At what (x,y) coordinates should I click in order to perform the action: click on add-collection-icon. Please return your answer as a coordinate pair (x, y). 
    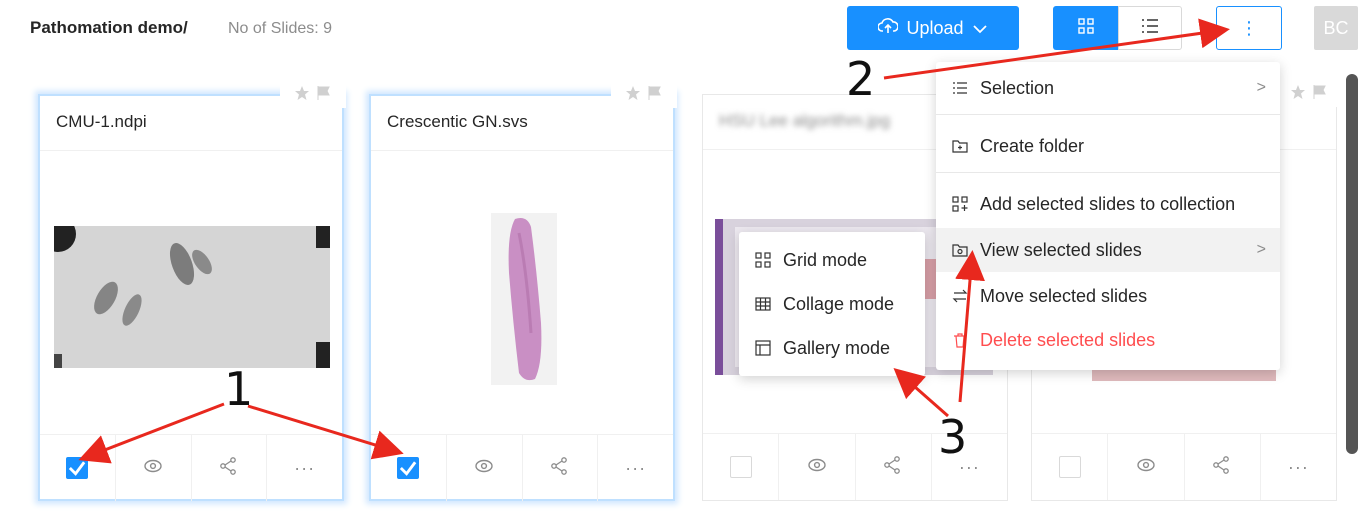
    Looking at the image, I should click on (960, 204).